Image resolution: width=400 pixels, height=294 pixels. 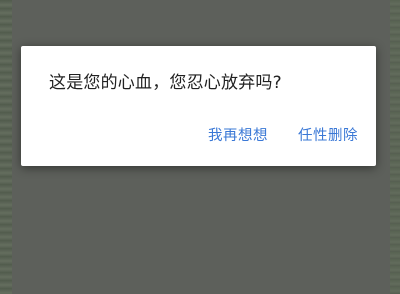 I want to click on confirm-delete-button: 任性删除, so click(x=328, y=134).